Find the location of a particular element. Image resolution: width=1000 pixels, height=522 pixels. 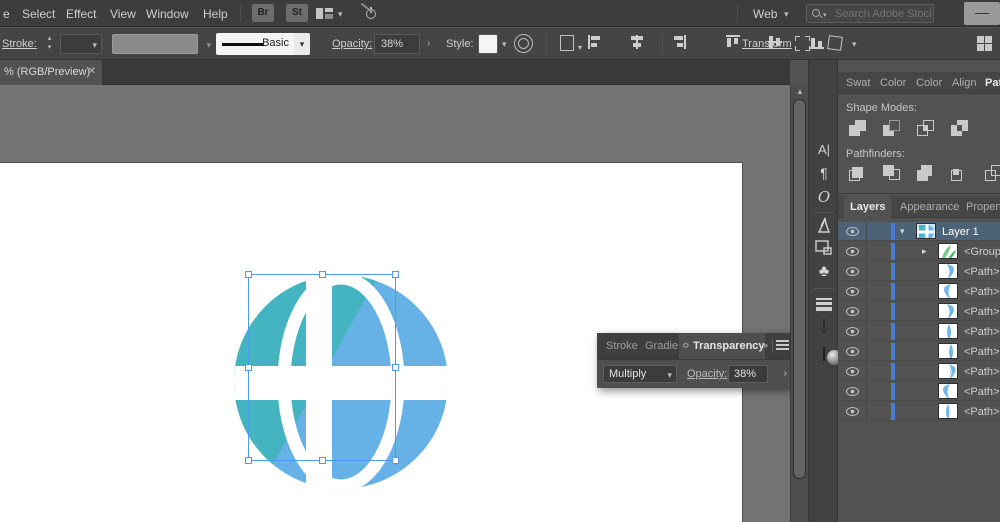

scrollbar-thumb is located at coordinates (799, 289).